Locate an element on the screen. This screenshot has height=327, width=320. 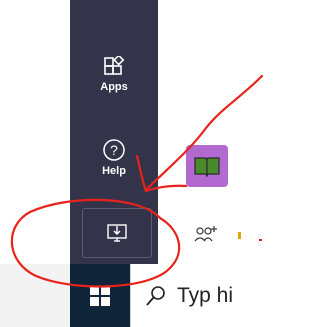
status-mark is located at coordinates (239, 235).